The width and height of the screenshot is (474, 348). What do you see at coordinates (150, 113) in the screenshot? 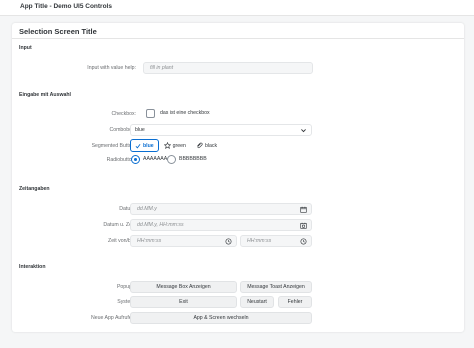
I see `checkbox-box` at bounding box center [150, 113].